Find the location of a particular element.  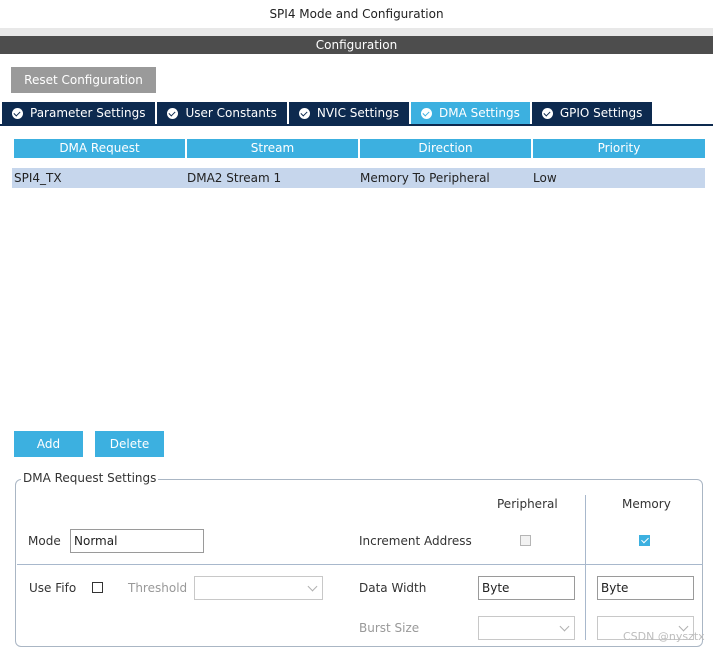

title-divider is located at coordinates (356, 32).